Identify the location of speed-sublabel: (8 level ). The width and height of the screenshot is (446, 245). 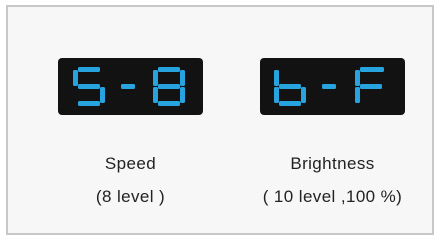
(130, 196).